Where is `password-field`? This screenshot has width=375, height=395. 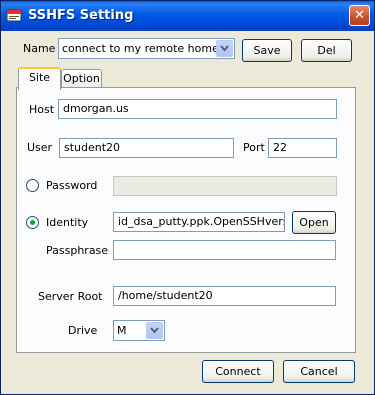
password-field is located at coordinates (225, 186).